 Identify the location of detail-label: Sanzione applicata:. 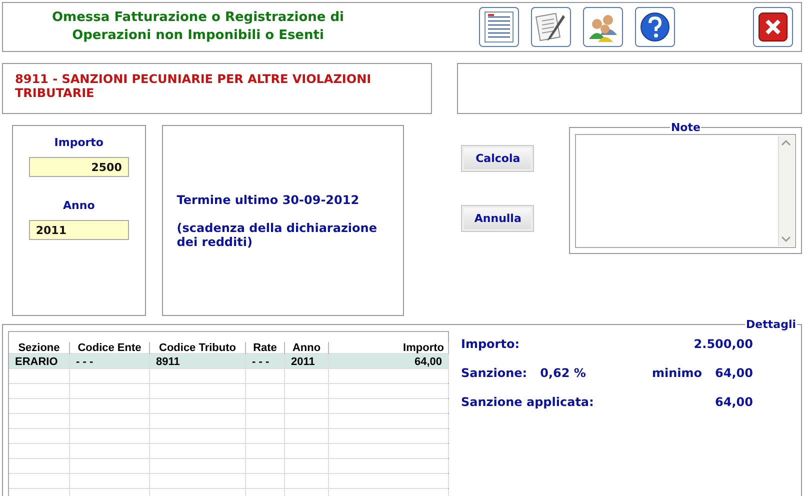
(527, 402).